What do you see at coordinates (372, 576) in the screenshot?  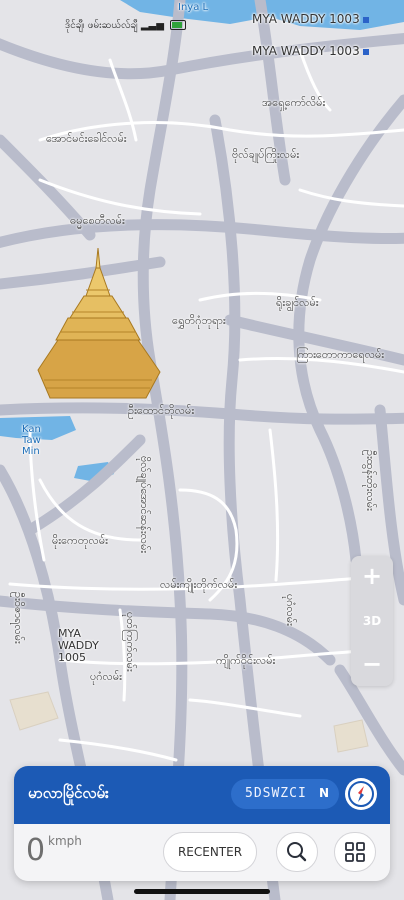 I see `zoom-in-button: +` at bounding box center [372, 576].